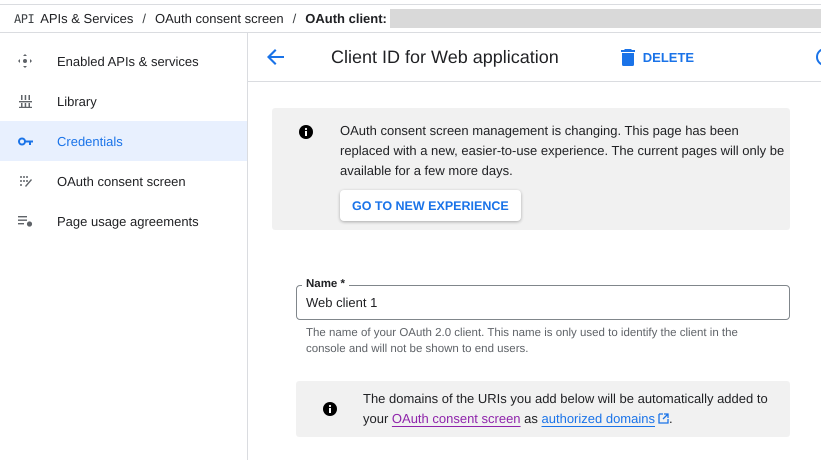  Describe the element at coordinates (123, 61) in the screenshot. I see `sidebar-item: Enabled APIs & services` at that location.